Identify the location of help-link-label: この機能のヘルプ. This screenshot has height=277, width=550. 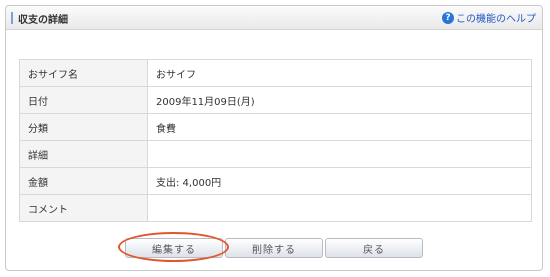
(496, 19).